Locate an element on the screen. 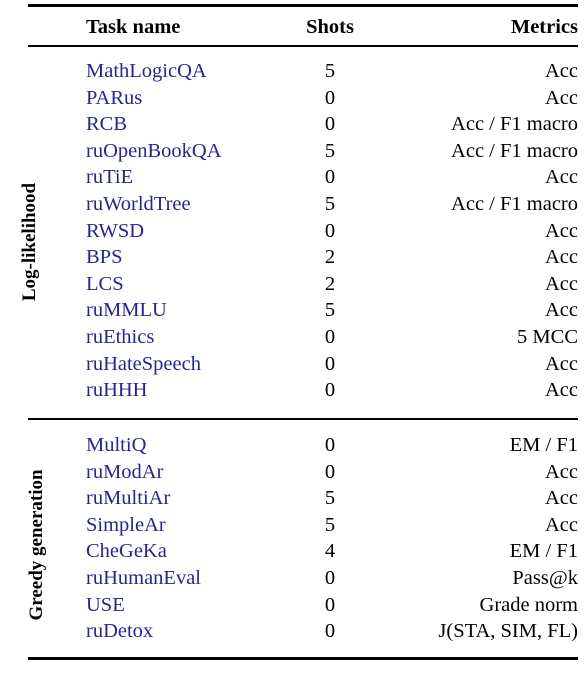  table-row: ruOpenBookQA 5 Acc / F1 macro is located at coordinates (293, 151).